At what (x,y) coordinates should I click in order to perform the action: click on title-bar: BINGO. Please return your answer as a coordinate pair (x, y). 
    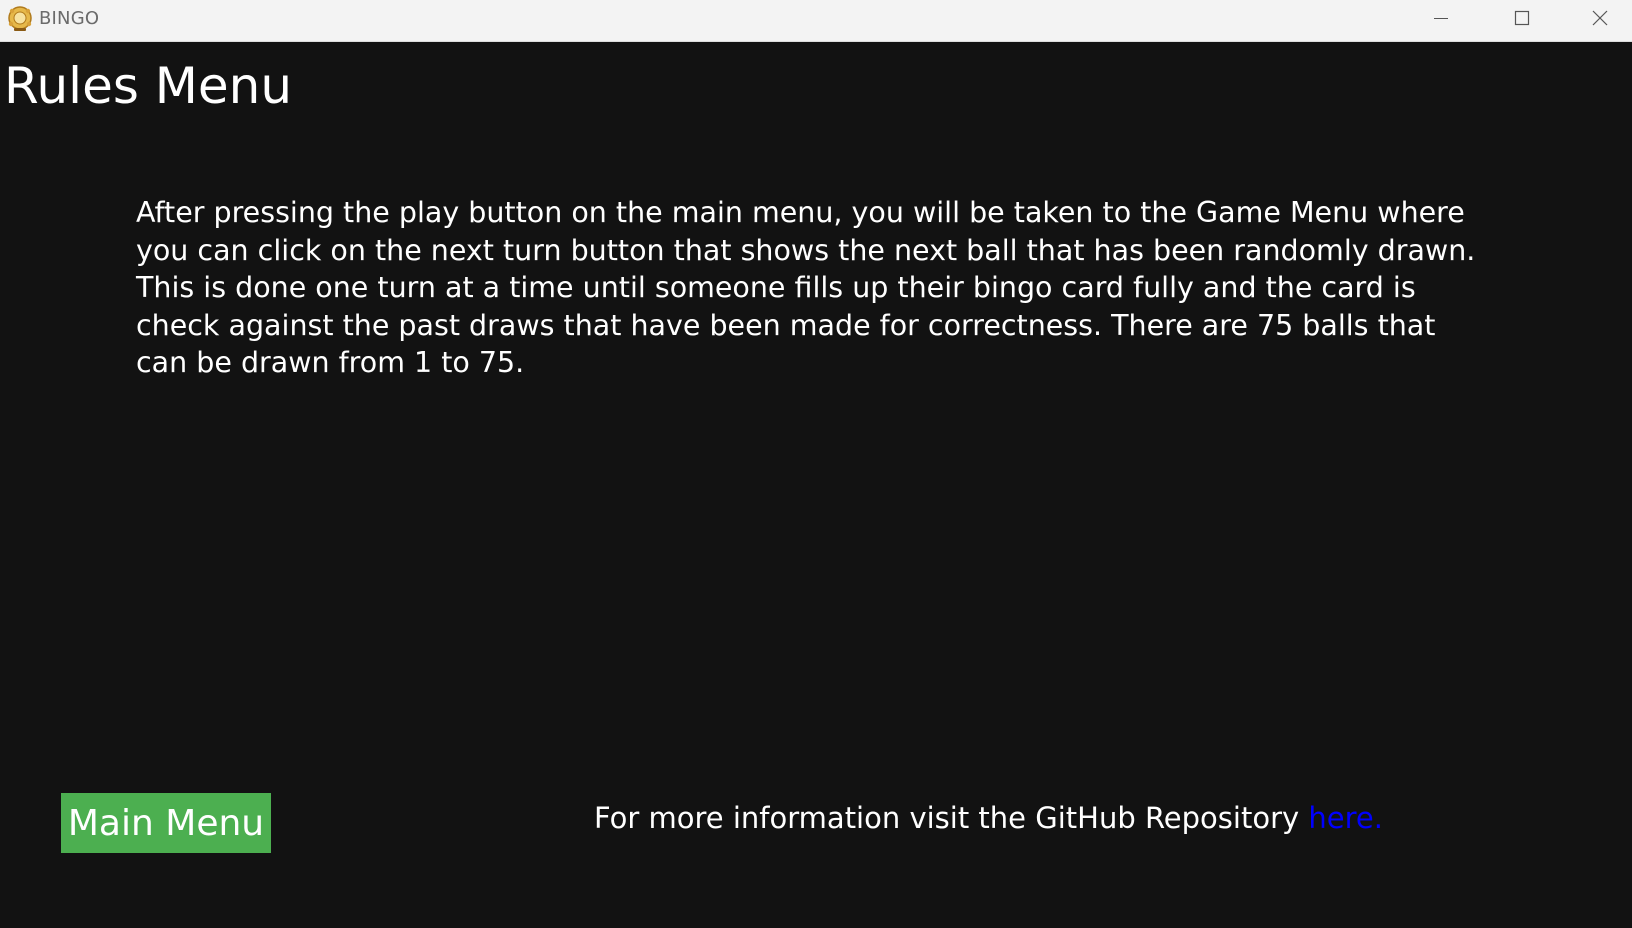
    Looking at the image, I should click on (816, 21).